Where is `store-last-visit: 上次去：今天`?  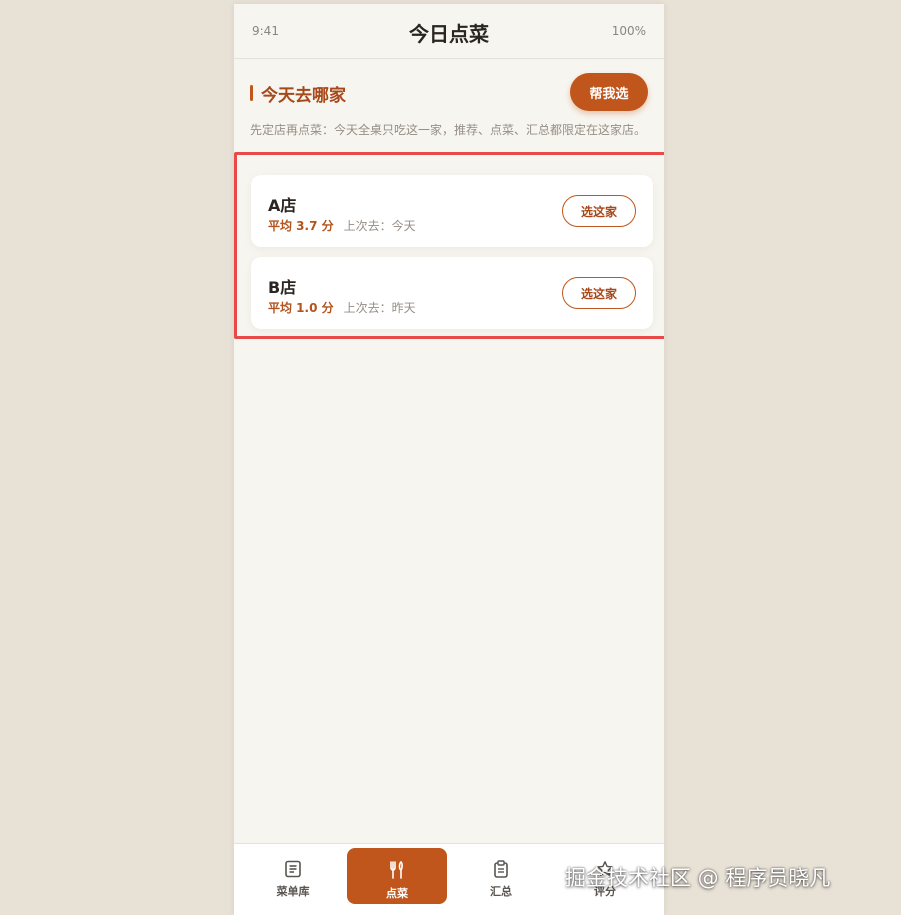
store-last-visit: 上次去：今天 is located at coordinates (379, 226).